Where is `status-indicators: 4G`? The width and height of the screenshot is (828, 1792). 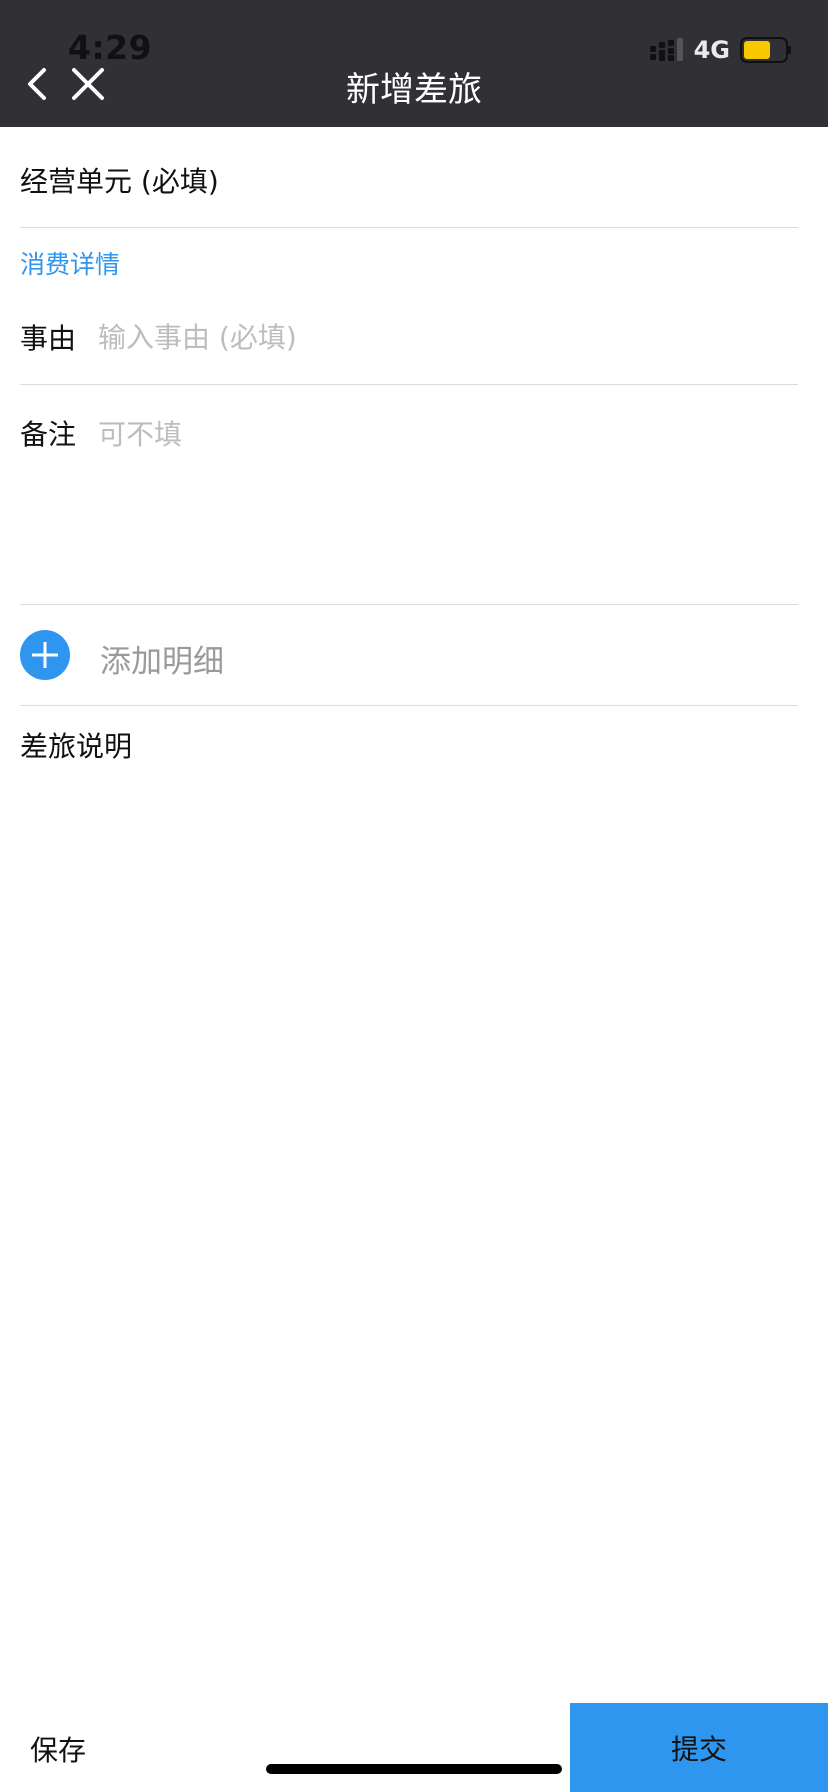 status-indicators: 4G is located at coordinates (720, 50).